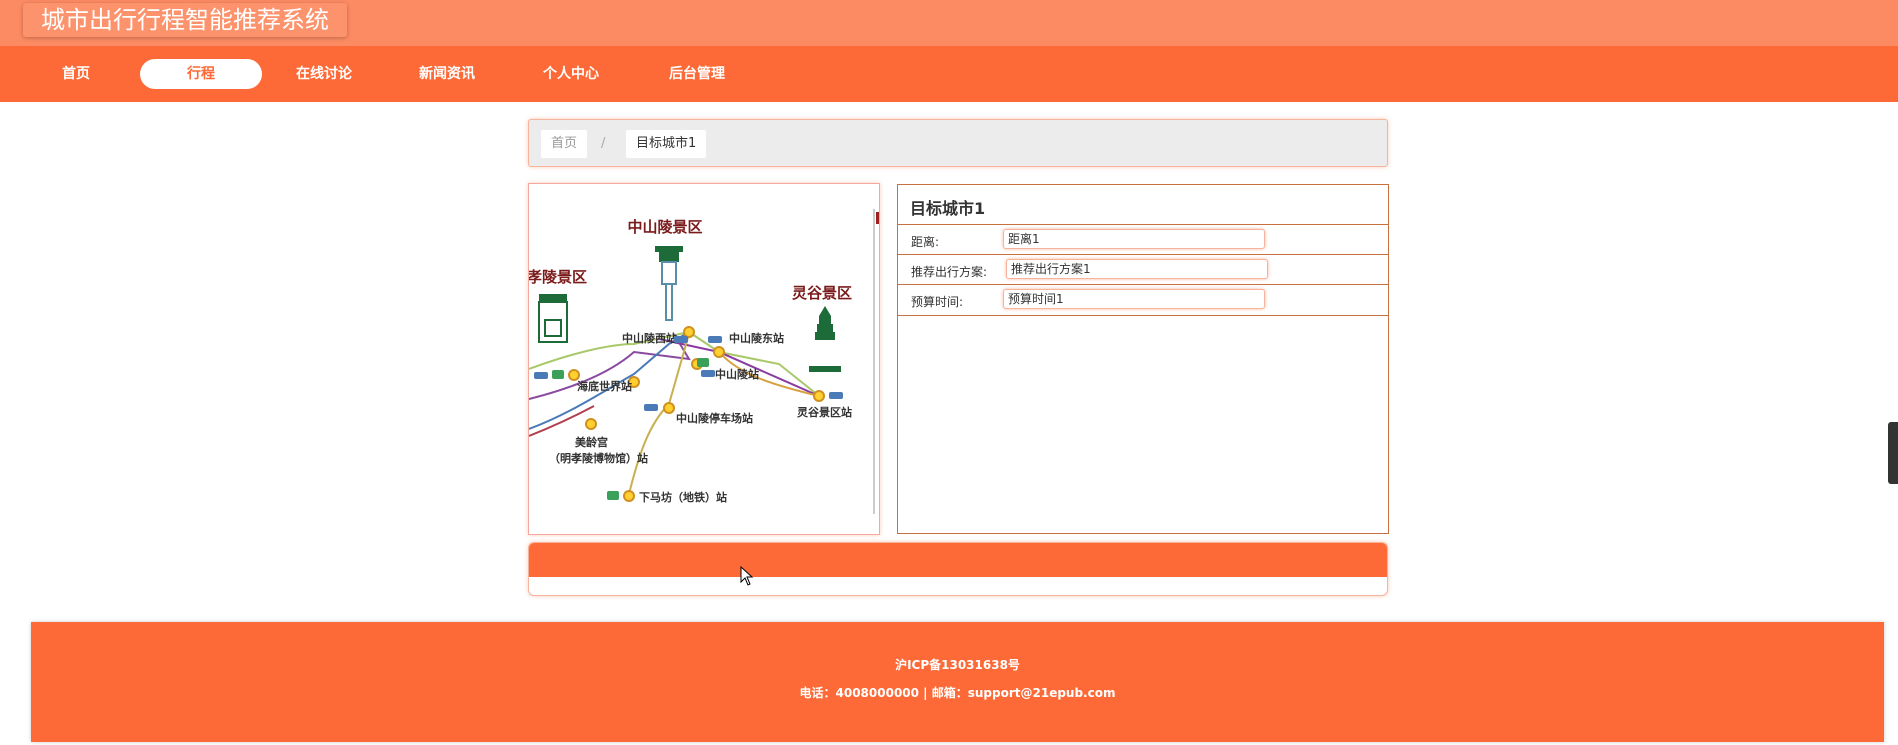 The image size is (1898, 745). Describe the element at coordinates (185, 20) in the screenshot. I see `site-title: 城市出行行程智能推荐系统` at that location.